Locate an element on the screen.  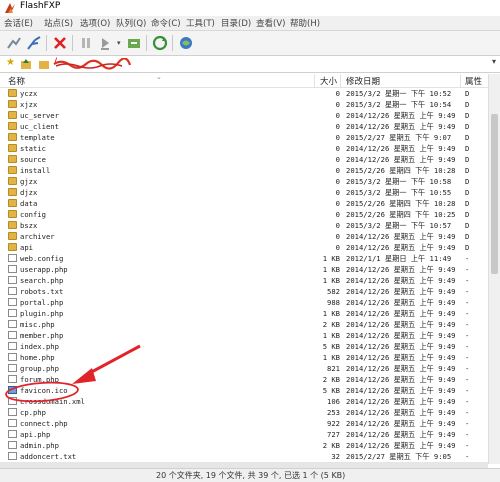
menu-queue: 队列(Q) is located at coordinates (131, 23).